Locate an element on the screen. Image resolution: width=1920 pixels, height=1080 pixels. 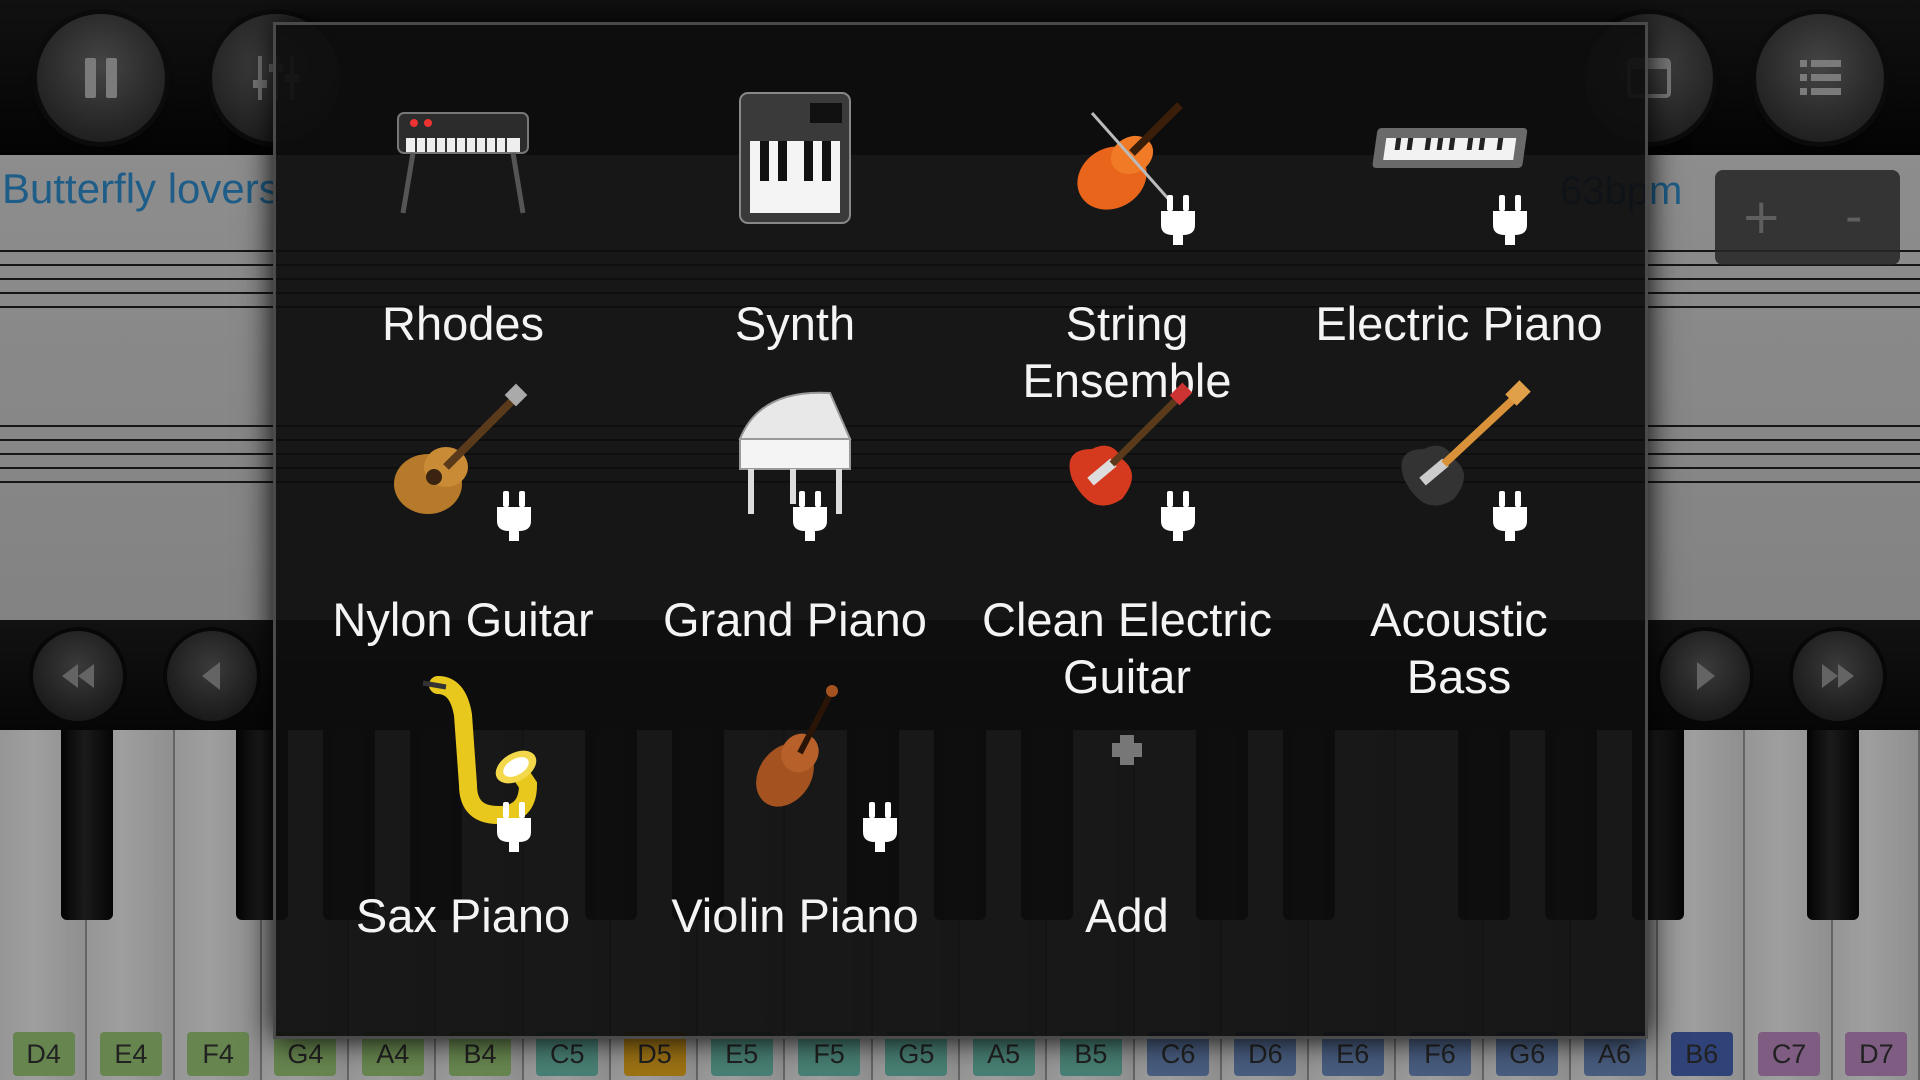
instrument-name: Electric Piano is located at coordinates (1459, 323).